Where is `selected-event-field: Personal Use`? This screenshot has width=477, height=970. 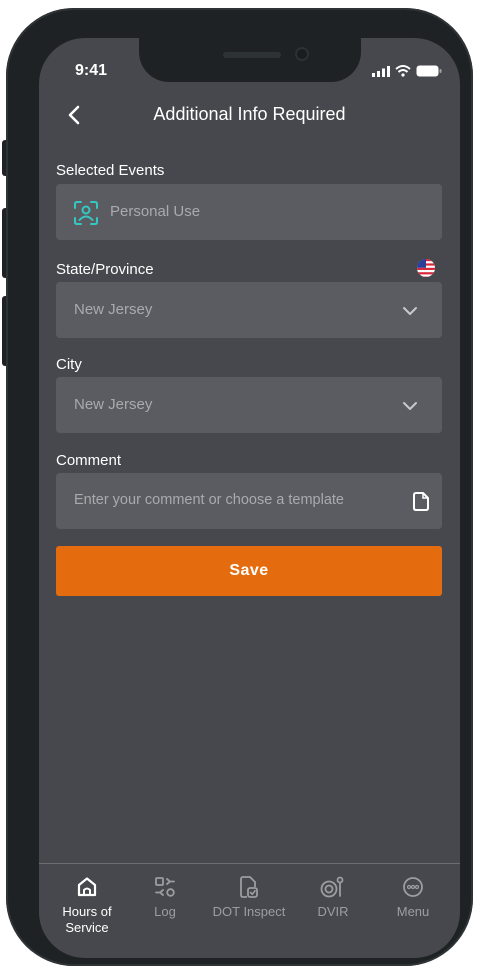 selected-event-field: Personal Use is located at coordinates (249, 212).